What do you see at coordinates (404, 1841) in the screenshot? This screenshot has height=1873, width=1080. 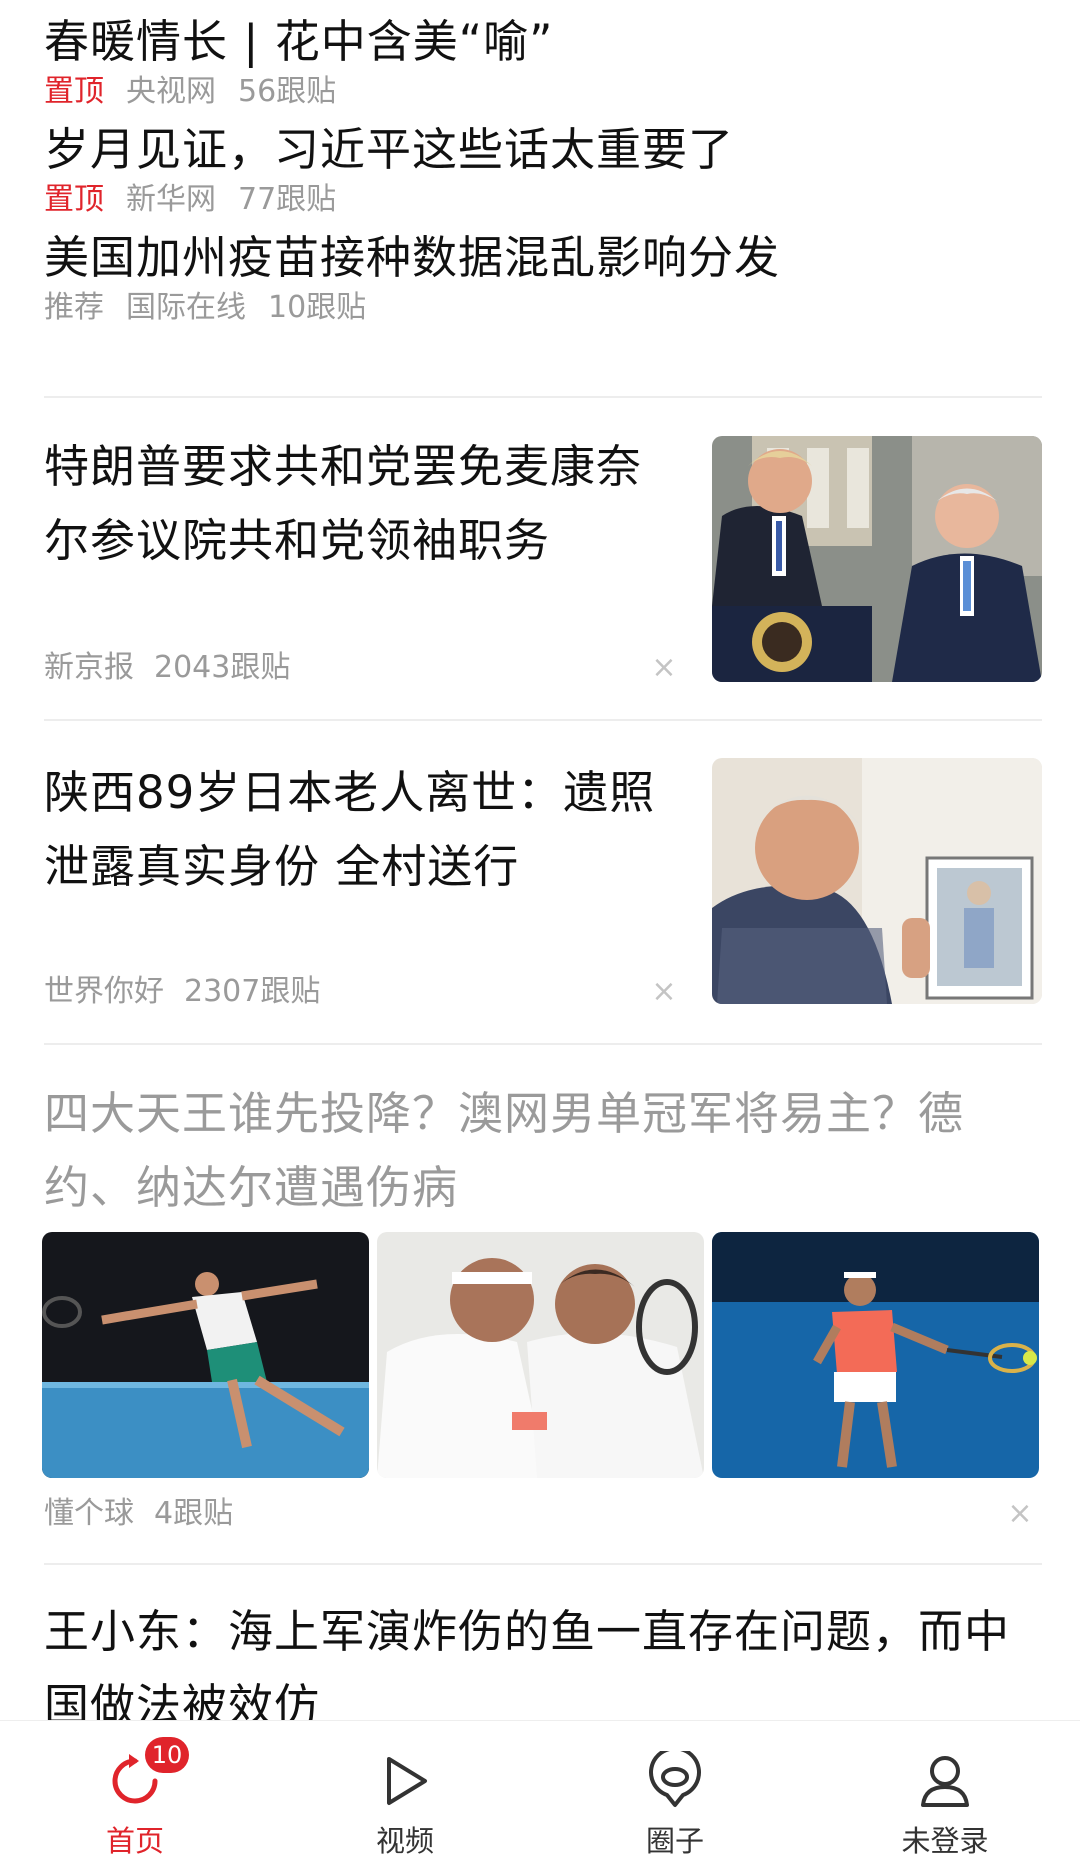 I see `tab-label: 视频` at bounding box center [404, 1841].